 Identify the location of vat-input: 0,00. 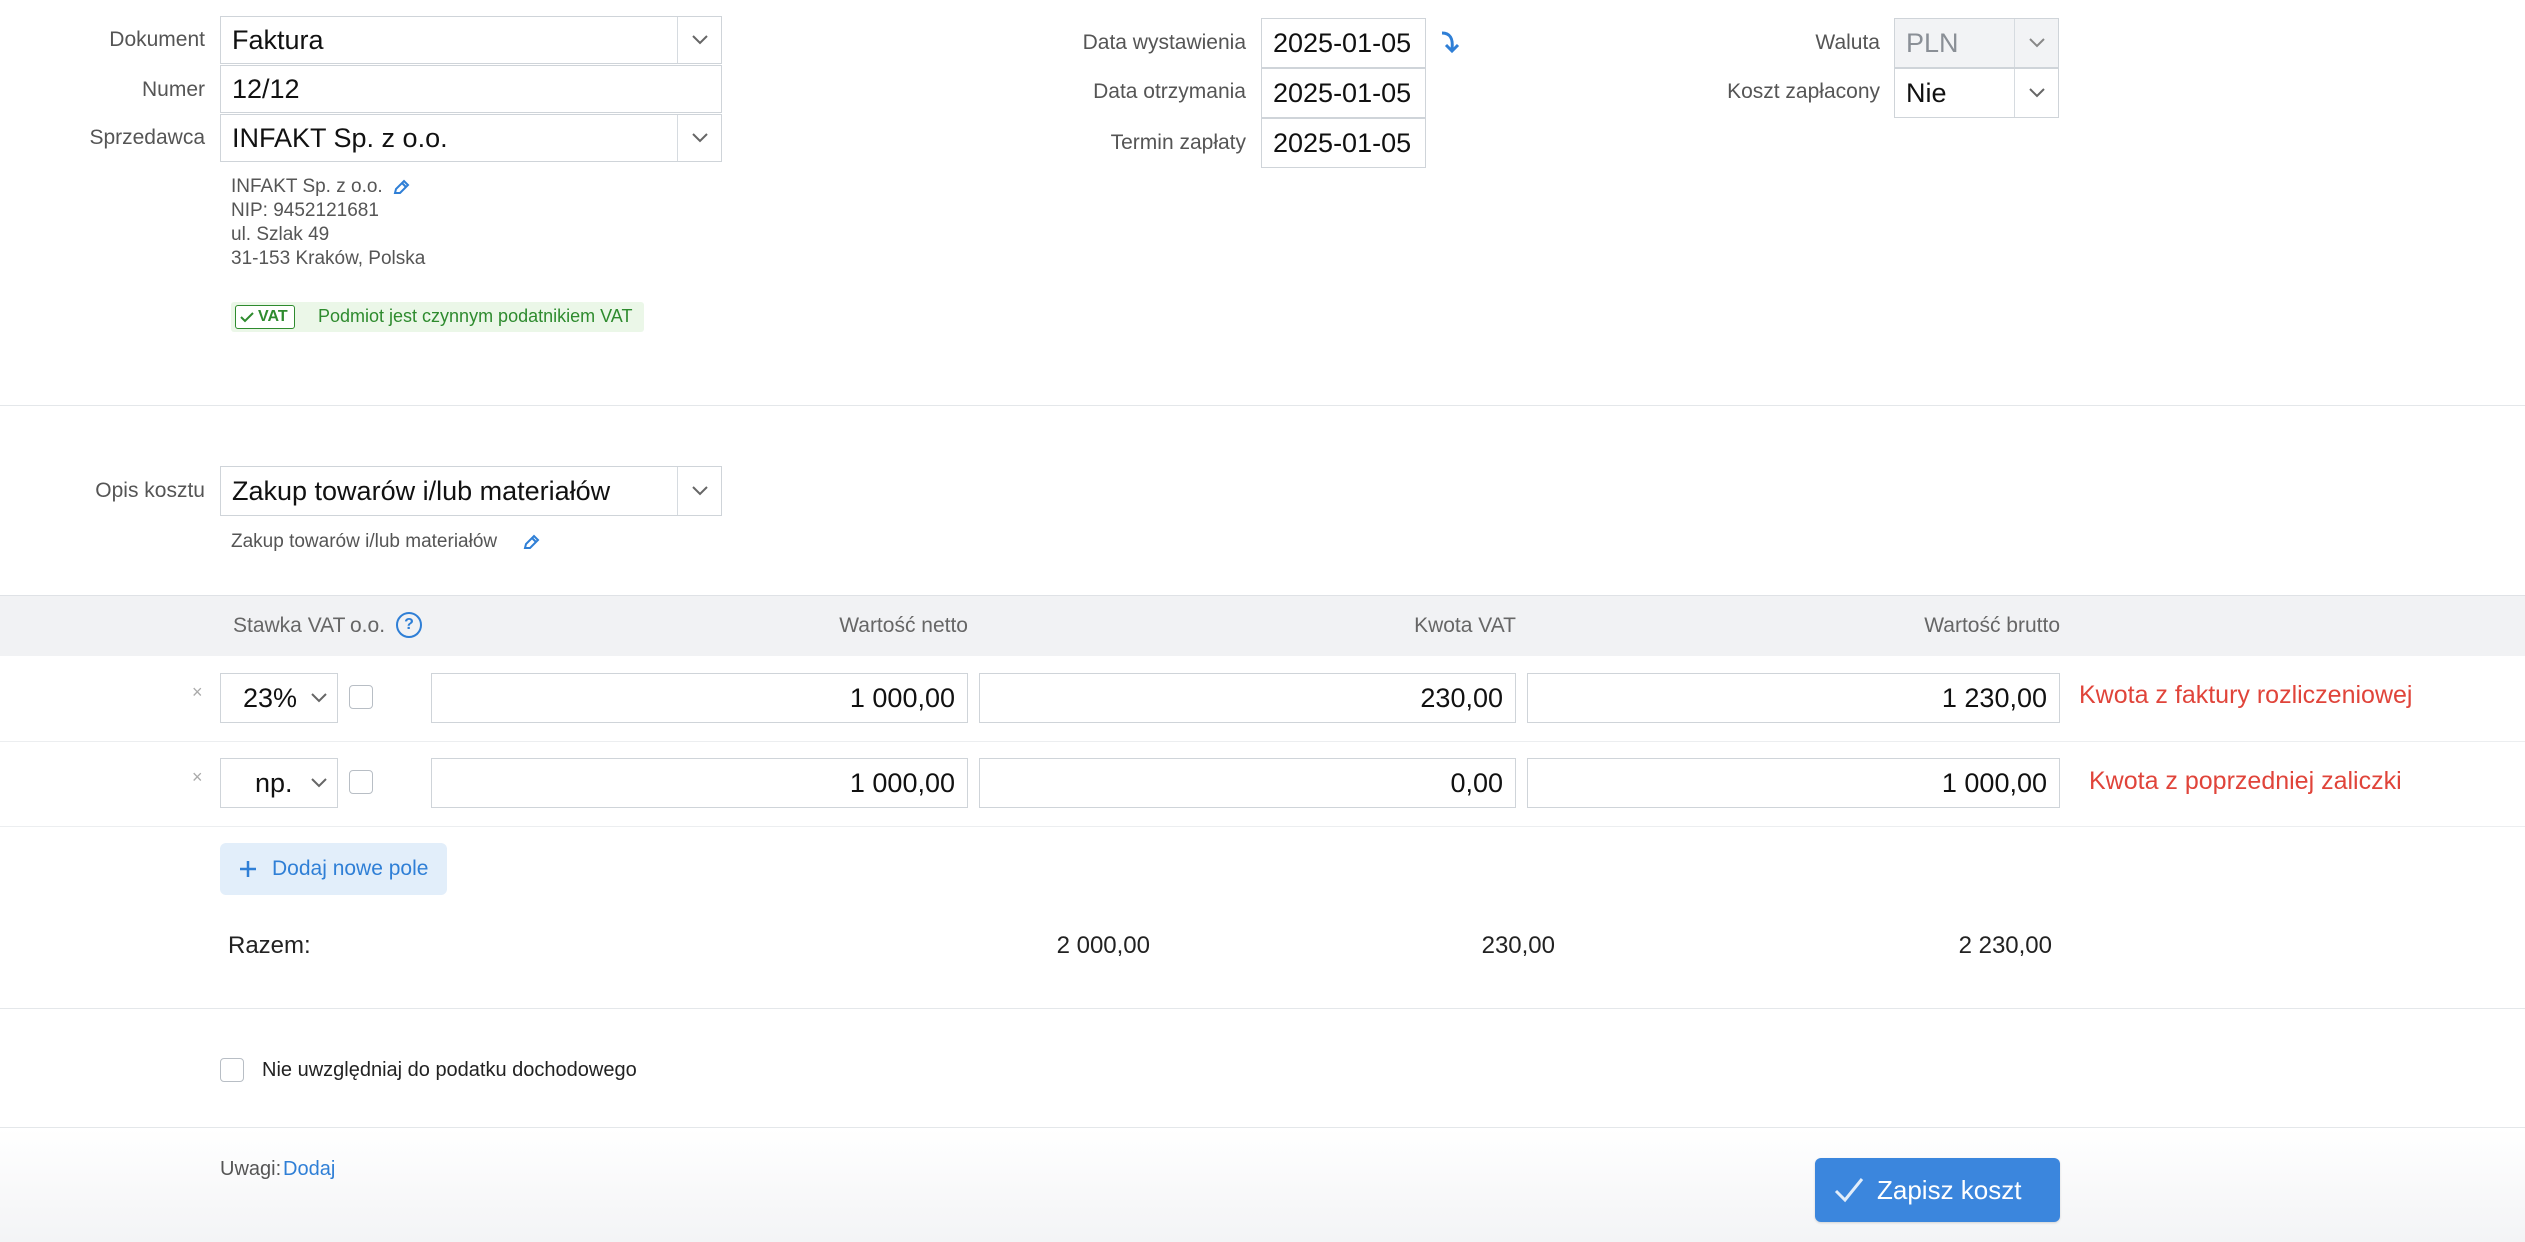
(1247, 783).